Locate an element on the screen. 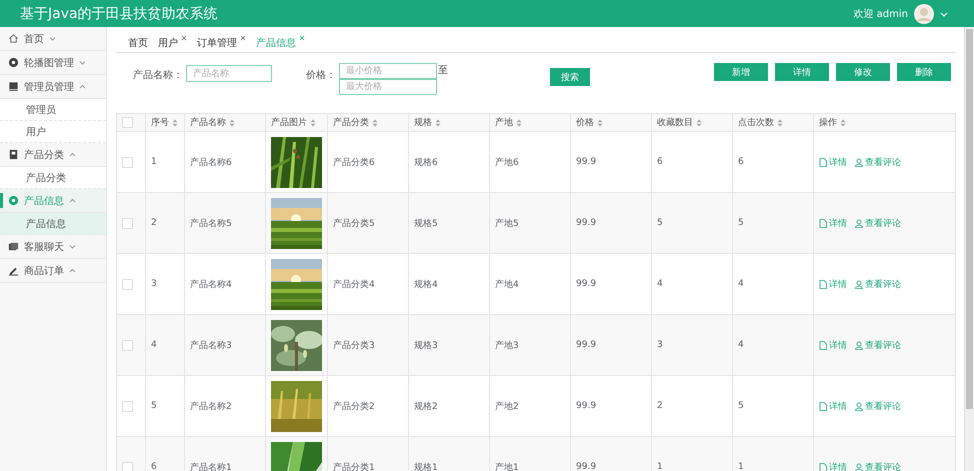 The image size is (974, 471). app-title: 基于Java的于田县扶贫助农系统 is located at coordinates (118, 13).